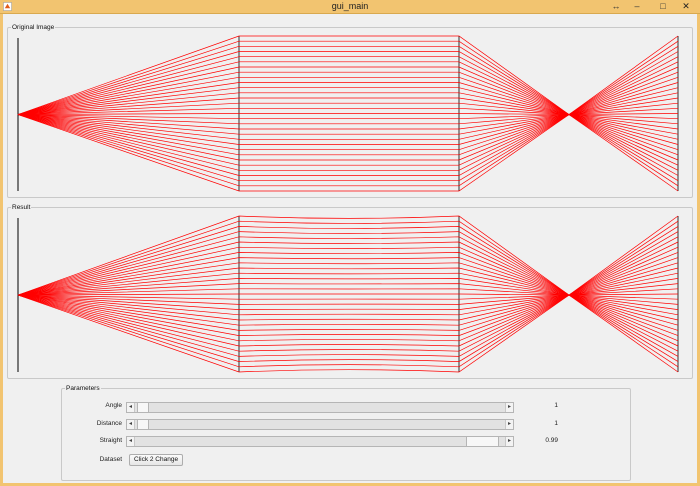  Describe the element at coordinates (509, 424) in the screenshot. I see `distance-slider-right-arrow-icon: ▸` at that location.